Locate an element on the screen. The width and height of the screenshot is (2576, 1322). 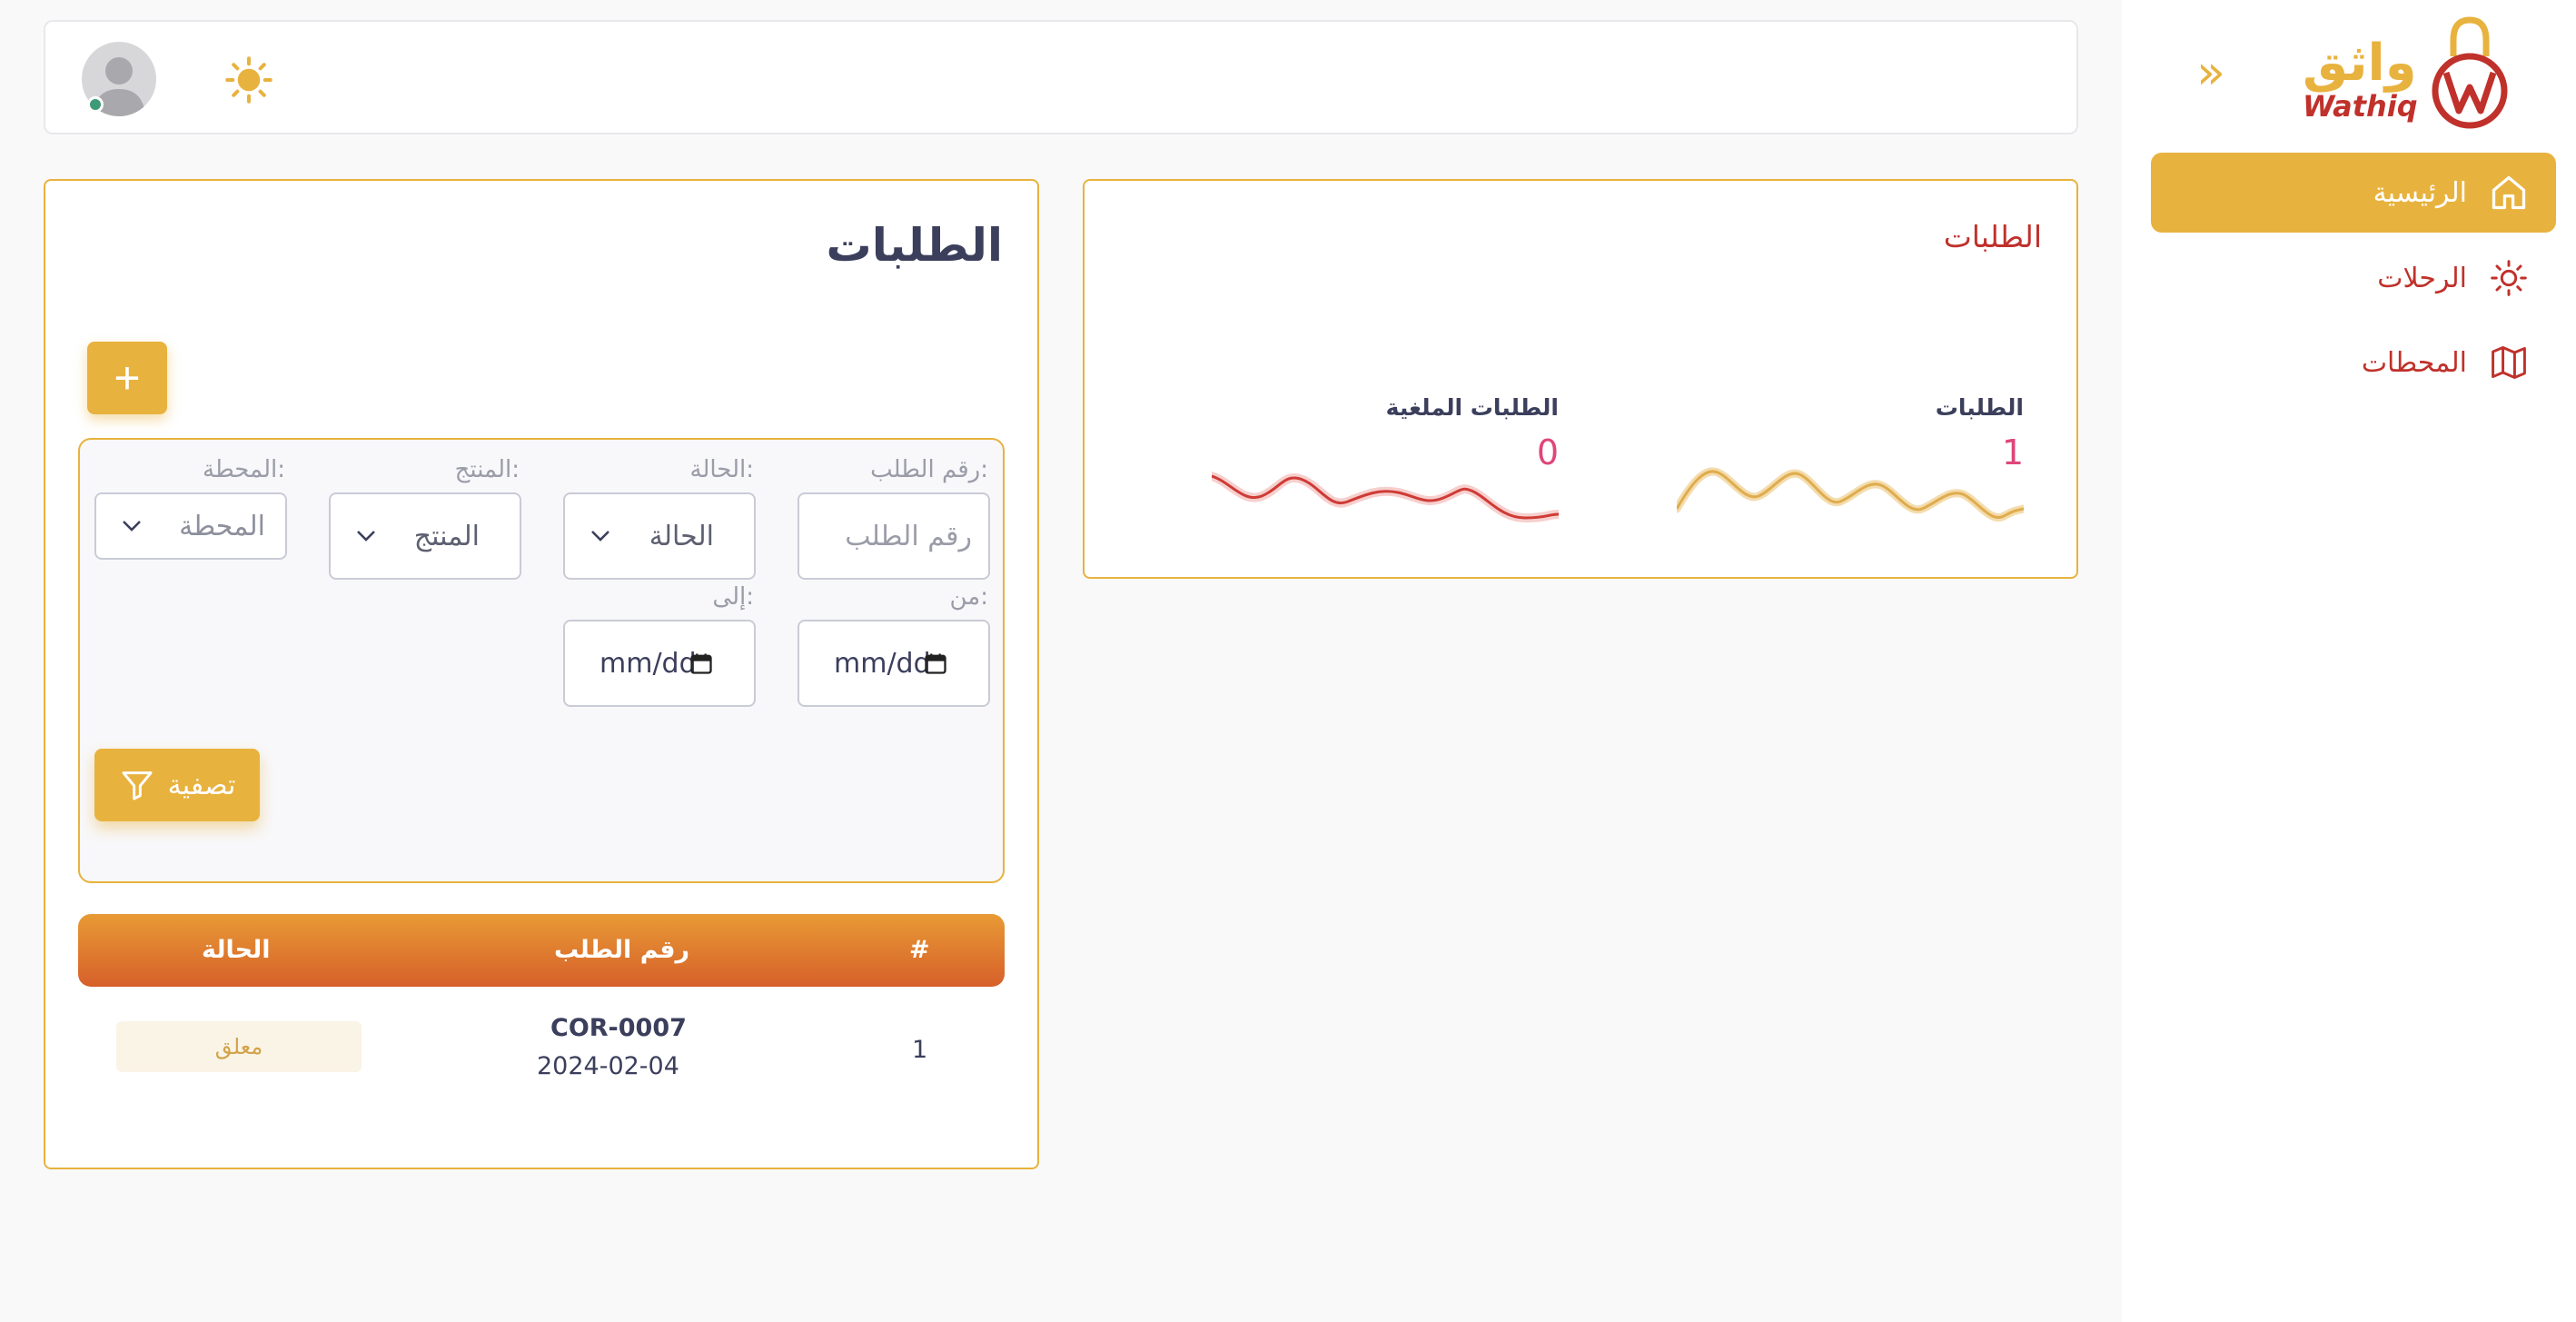
sidebar-item-home: الرئيسية is located at coordinates (2353, 193).